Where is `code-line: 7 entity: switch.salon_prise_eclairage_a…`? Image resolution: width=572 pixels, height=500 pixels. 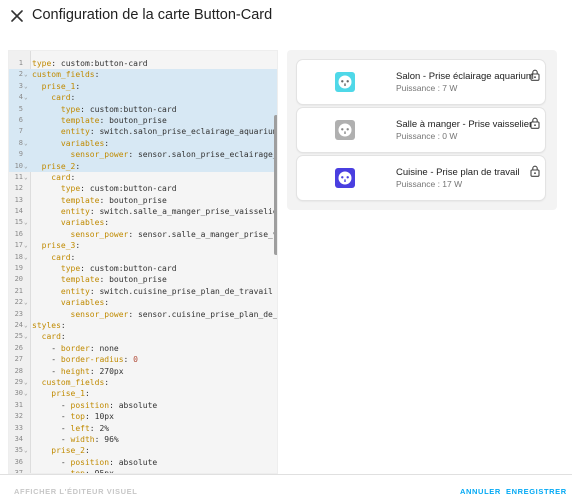 code-line: 7 entity: switch.salon_prise_eclairage_a… is located at coordinates (143, 132).